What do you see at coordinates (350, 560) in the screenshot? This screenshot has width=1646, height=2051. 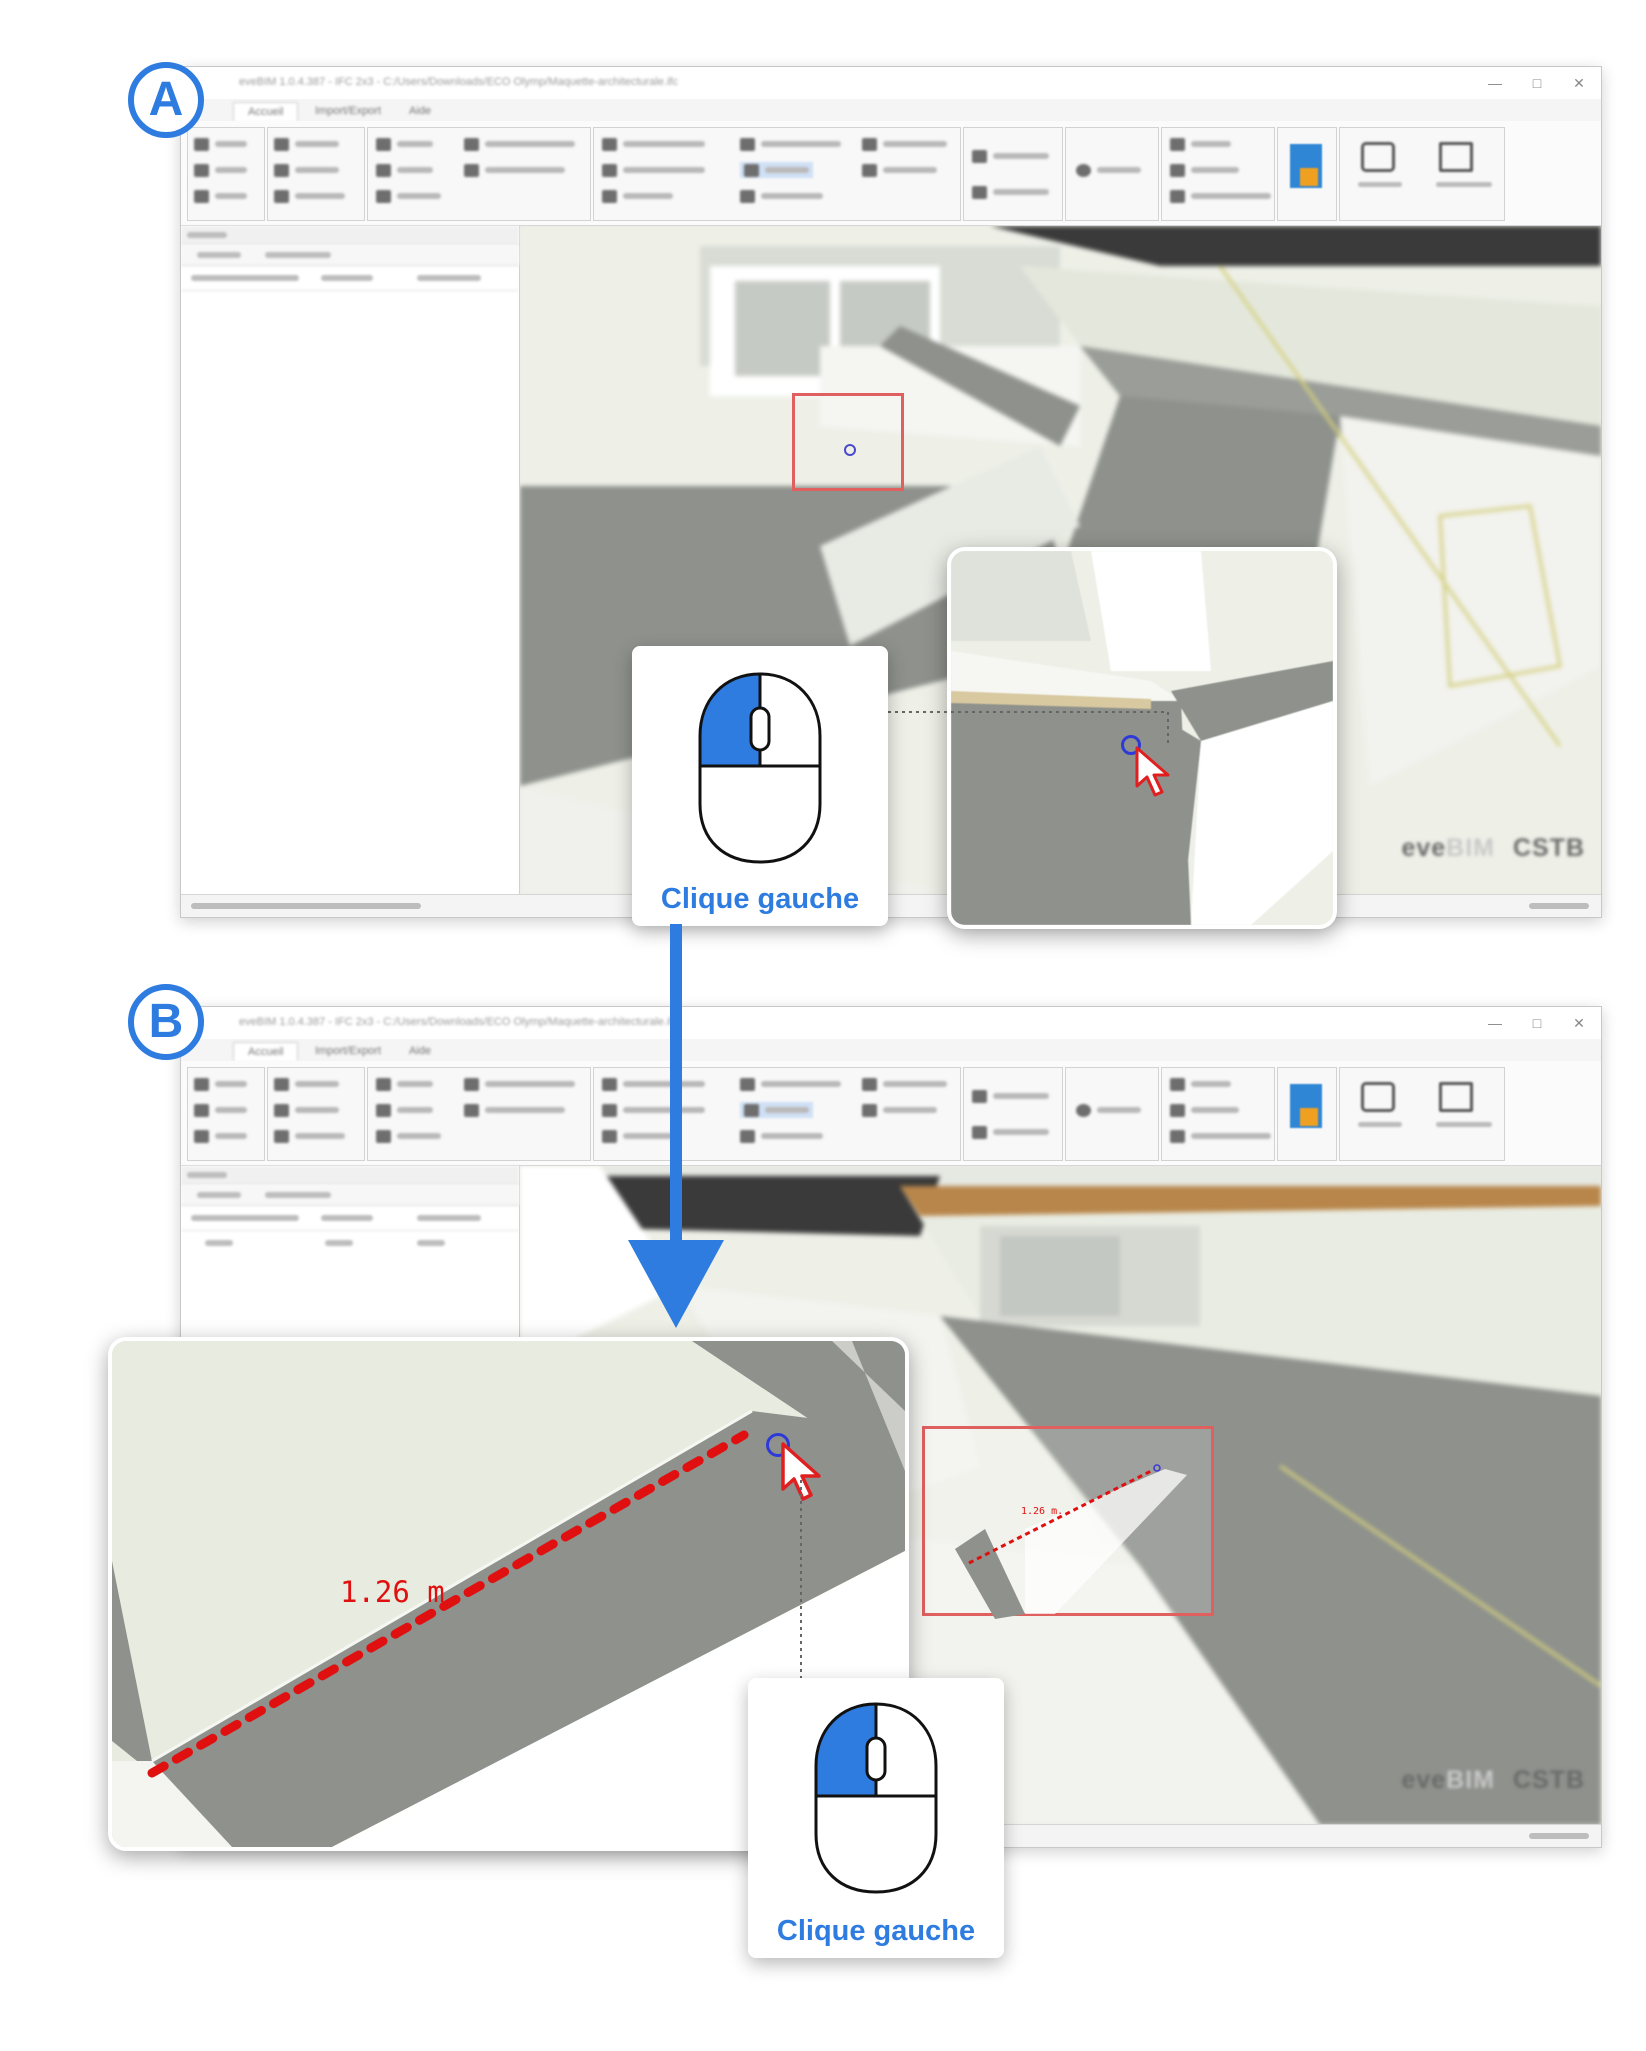 I see `measure-panel` at bounding box center [350, 560].